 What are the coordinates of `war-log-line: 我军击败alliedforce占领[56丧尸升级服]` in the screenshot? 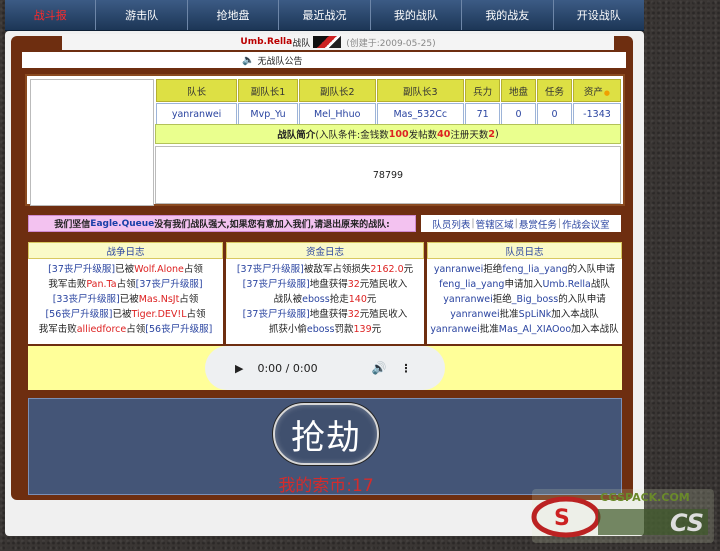 It's located at (125, 329).